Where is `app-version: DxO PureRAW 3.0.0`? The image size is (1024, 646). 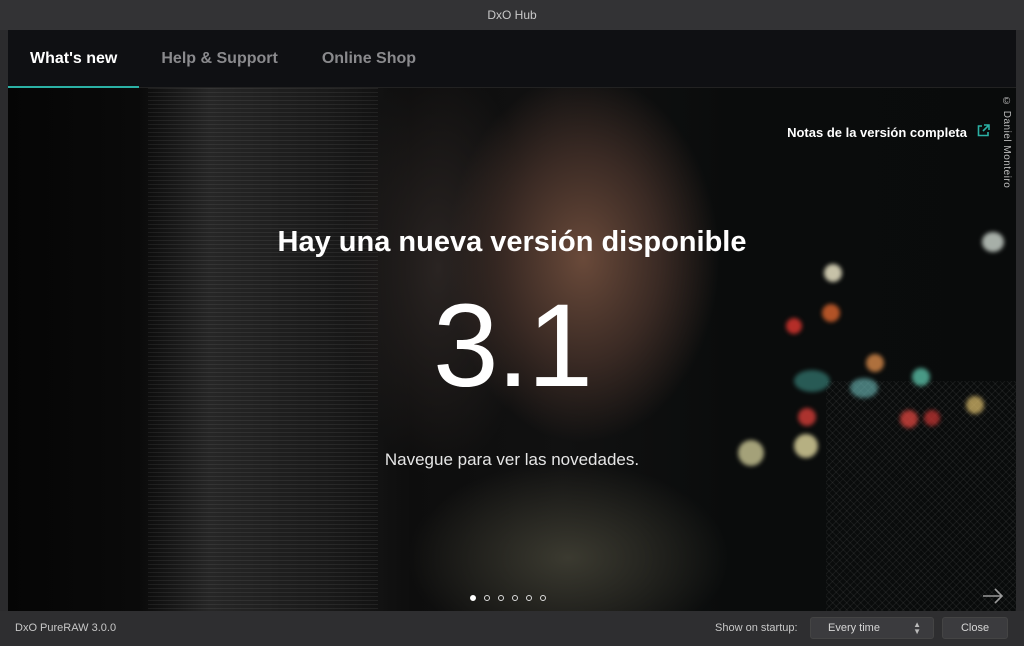
app-version: DxO PureRAW 3.0.0 is located at coordinates (66, 628).